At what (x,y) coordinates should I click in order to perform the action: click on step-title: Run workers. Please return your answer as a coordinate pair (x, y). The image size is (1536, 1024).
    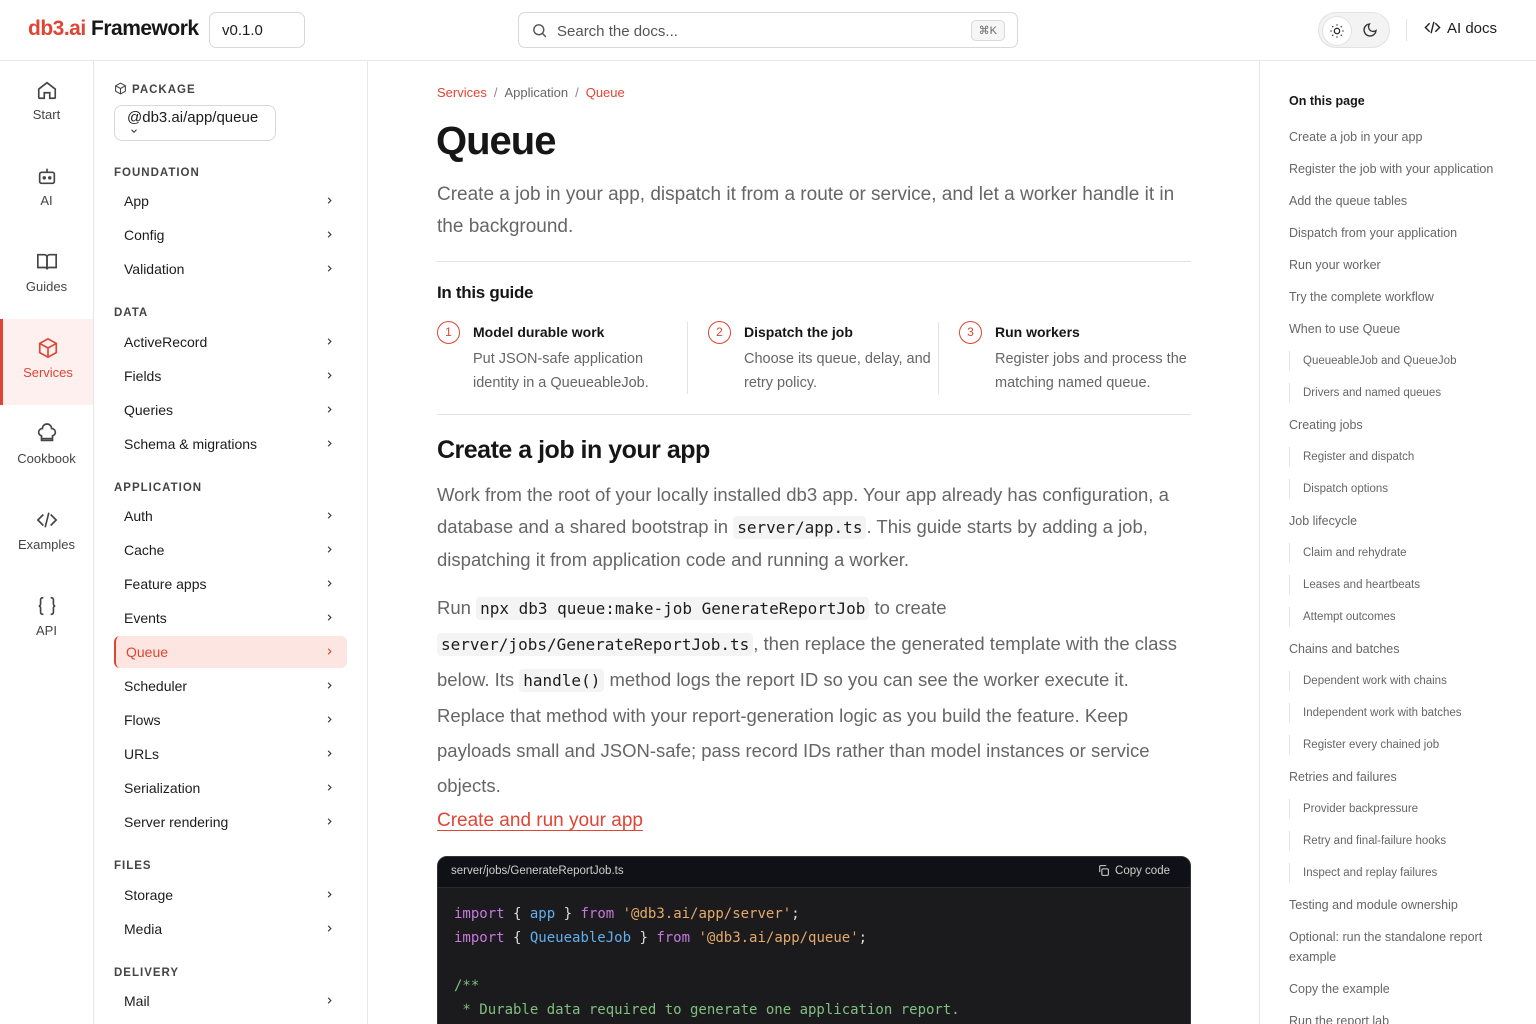
    Looking at the image, I should click on (1037, 332).